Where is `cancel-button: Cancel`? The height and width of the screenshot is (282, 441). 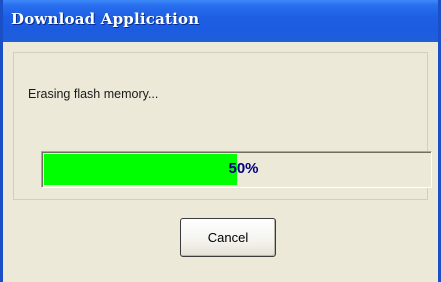
cancel-button: Cancel is located at coordinates (228, 237).